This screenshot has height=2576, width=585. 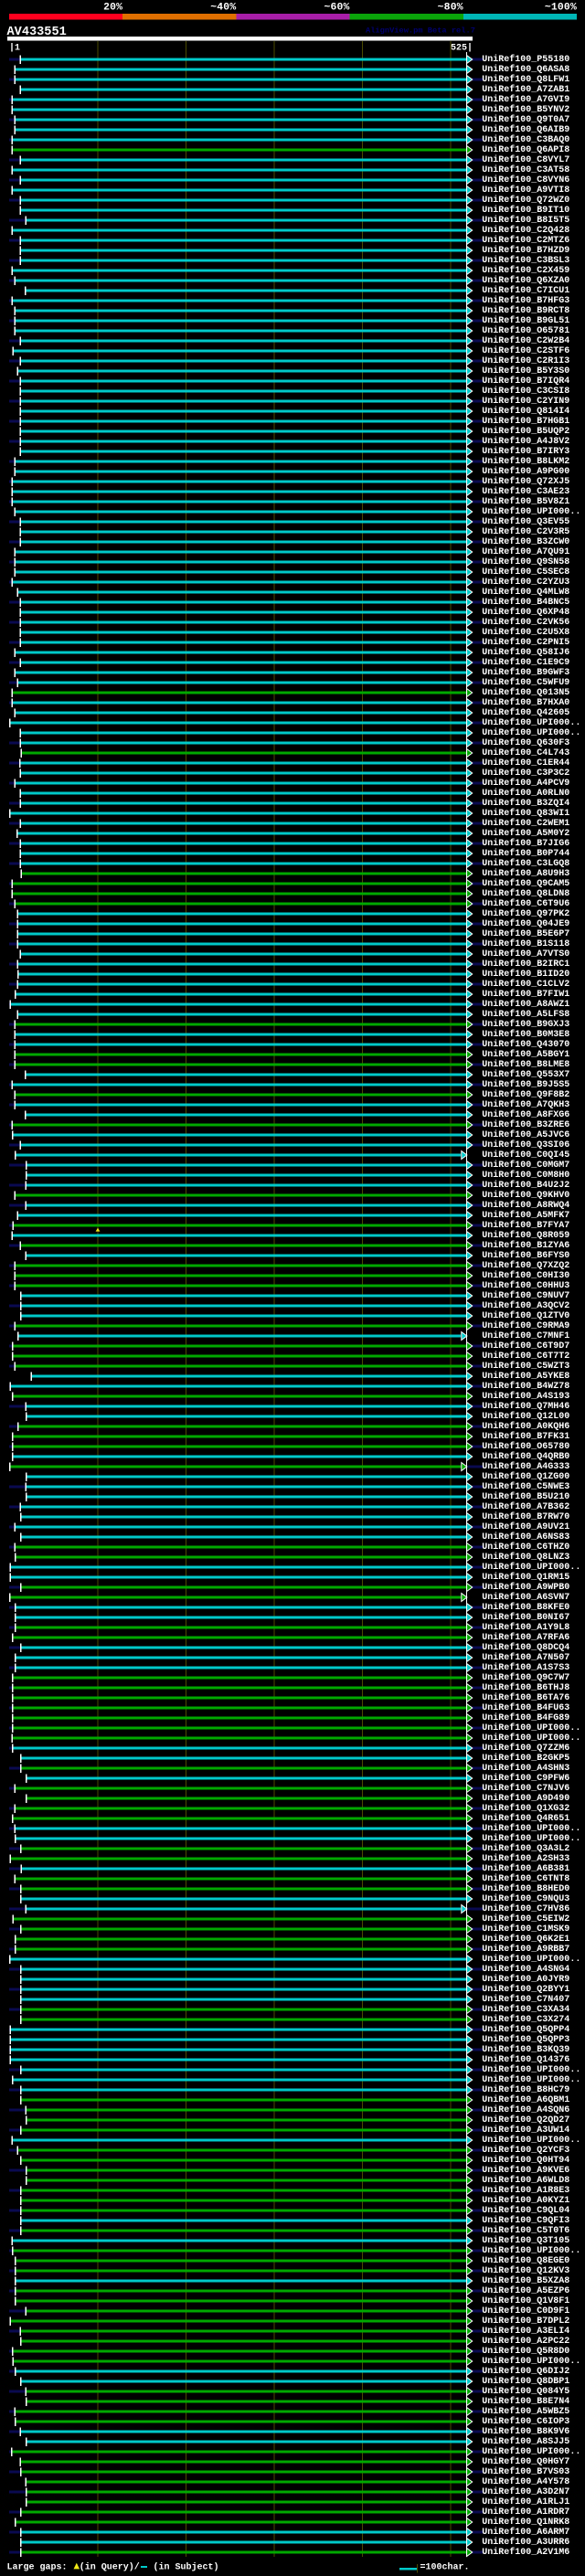 What do you see at coordinates (525, 652) in the screenshot?
I see `svg-text: UniRef100_Q58IJ6` at bounding box center [525, 652].